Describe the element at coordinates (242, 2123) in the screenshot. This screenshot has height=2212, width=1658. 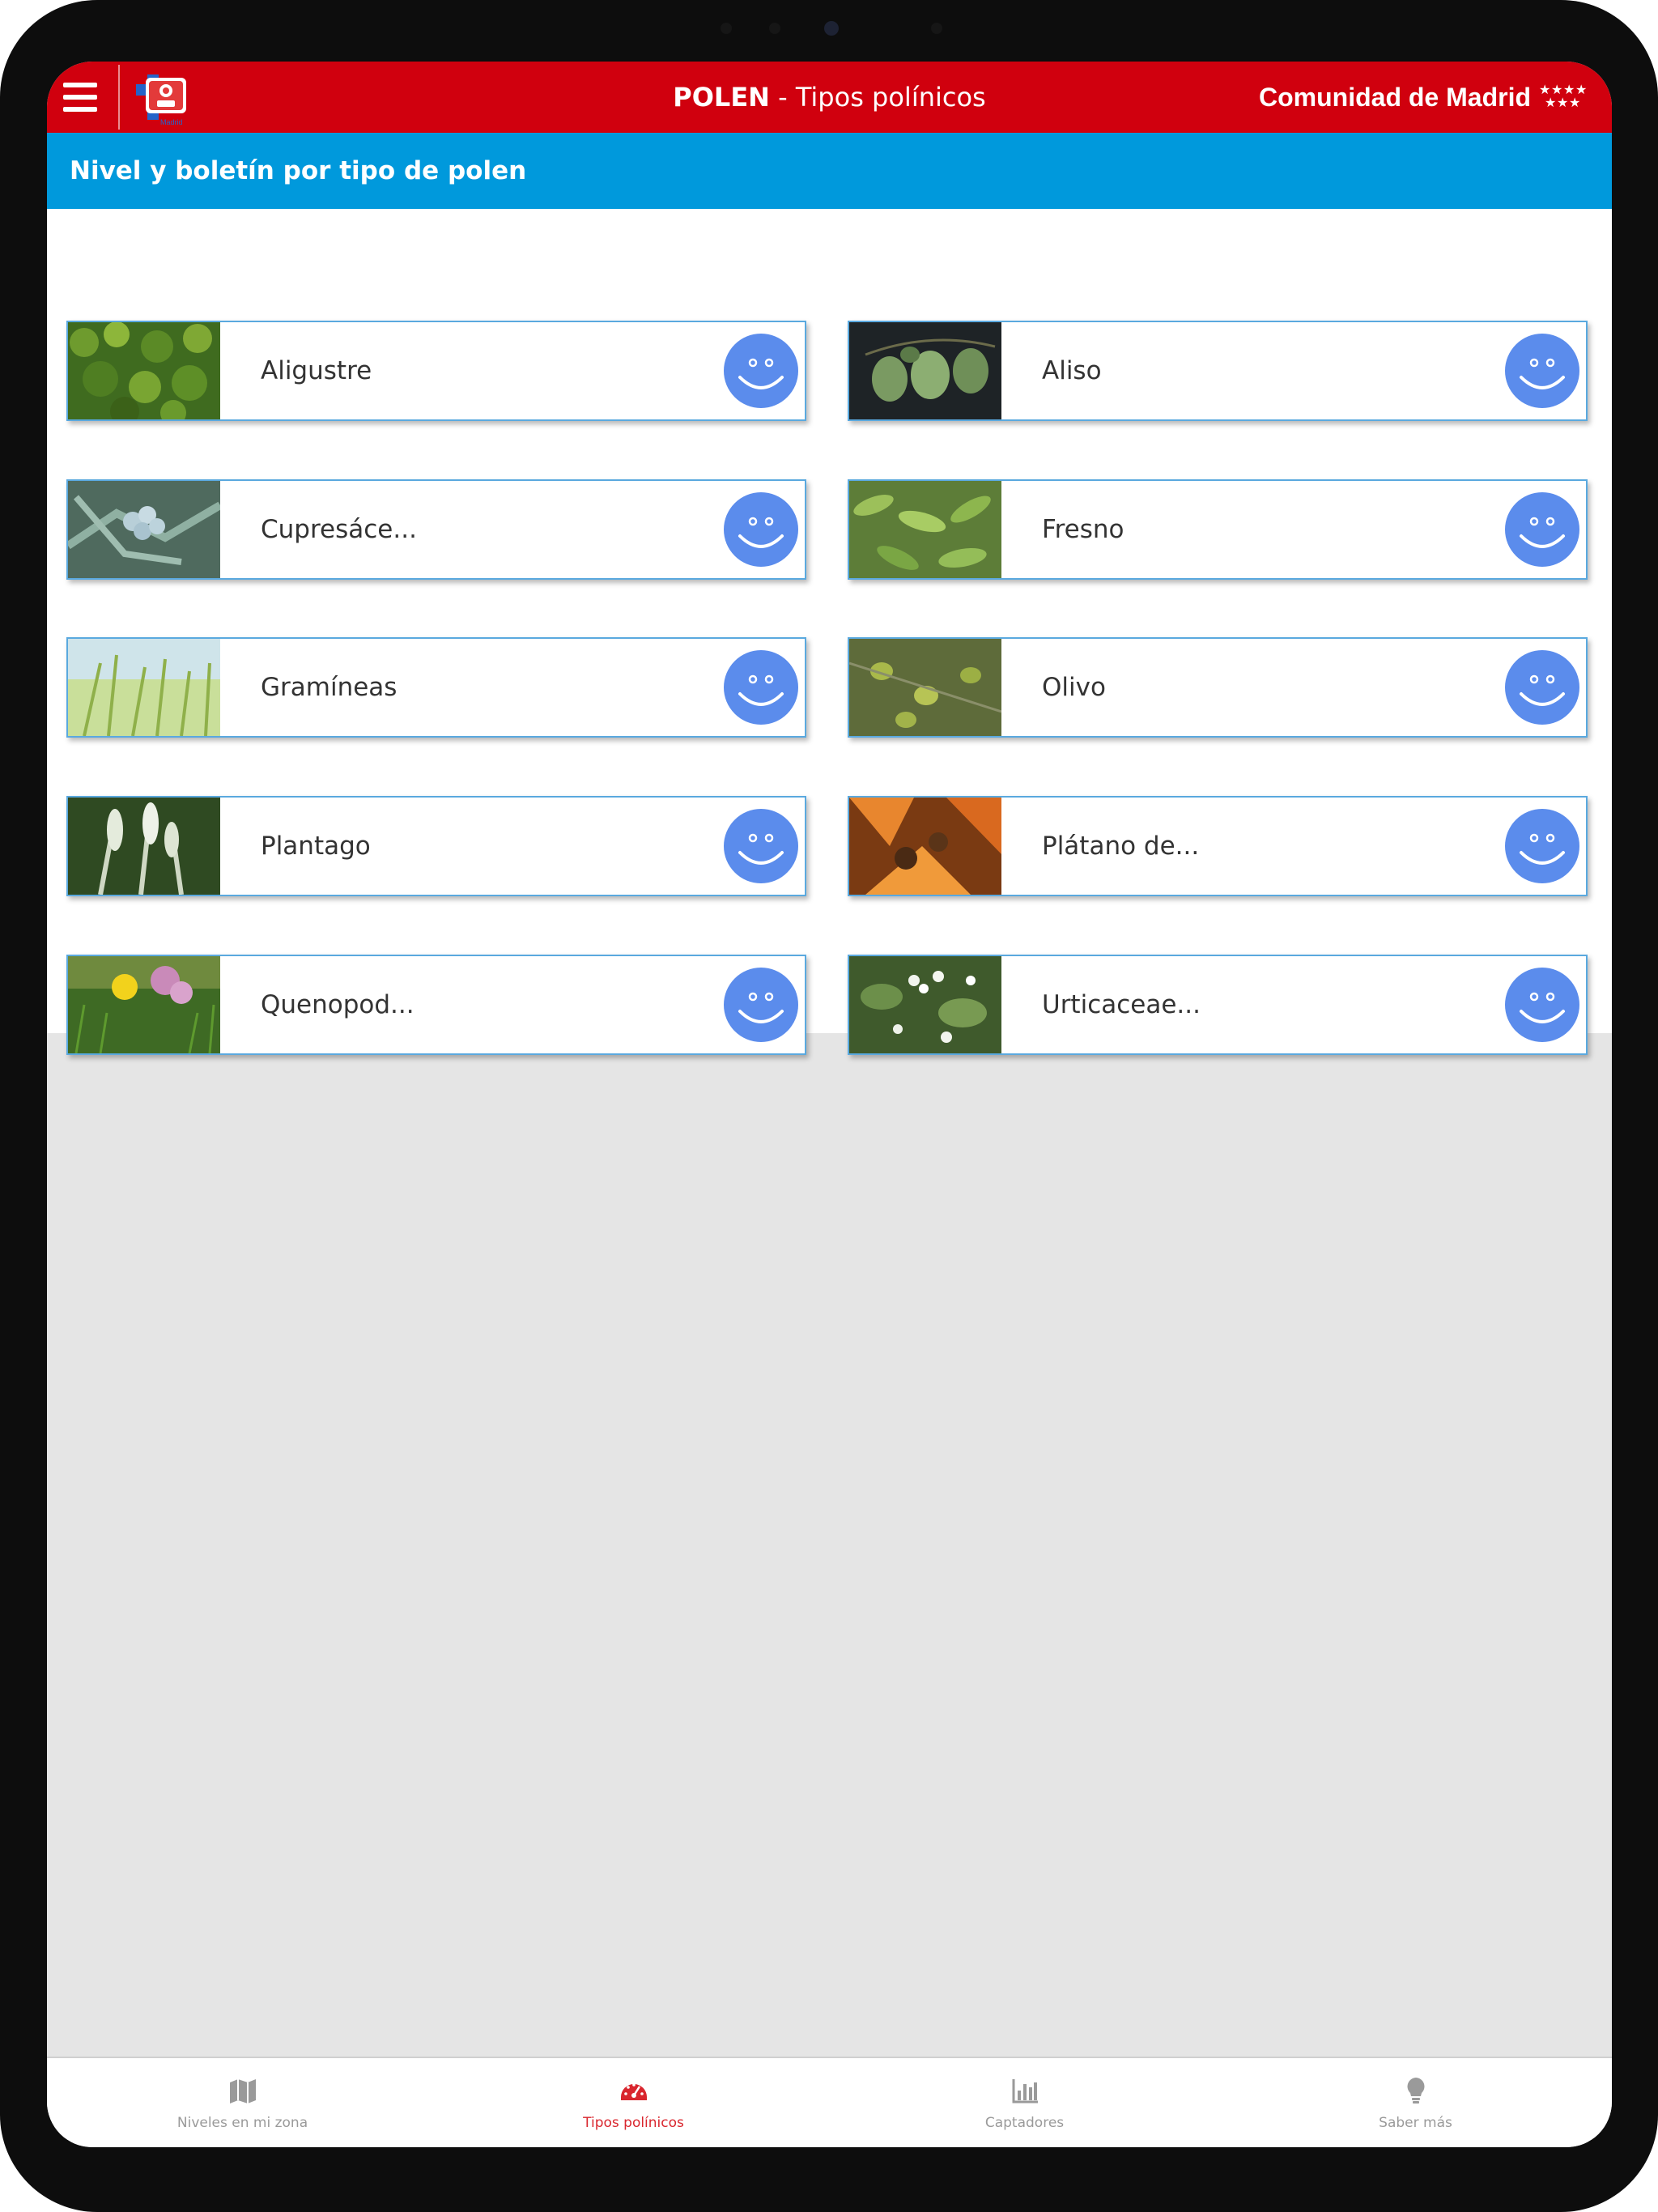
I see `tab-label: Niveles en mi zona` at that location.